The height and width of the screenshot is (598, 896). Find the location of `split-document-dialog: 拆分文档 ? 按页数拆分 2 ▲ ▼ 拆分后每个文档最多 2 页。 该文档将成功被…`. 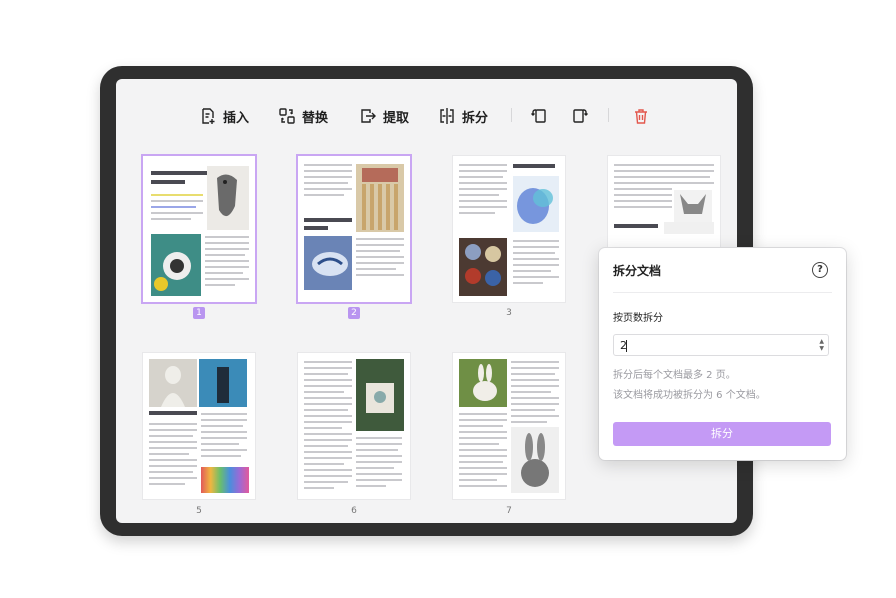

split-document-dialog: 拆分文档 ? 按页数拆分 2 ▲ ▼ 拆分后每个文档最多 2 页。 该文档将成功被… is located at coordinates (722, 354).